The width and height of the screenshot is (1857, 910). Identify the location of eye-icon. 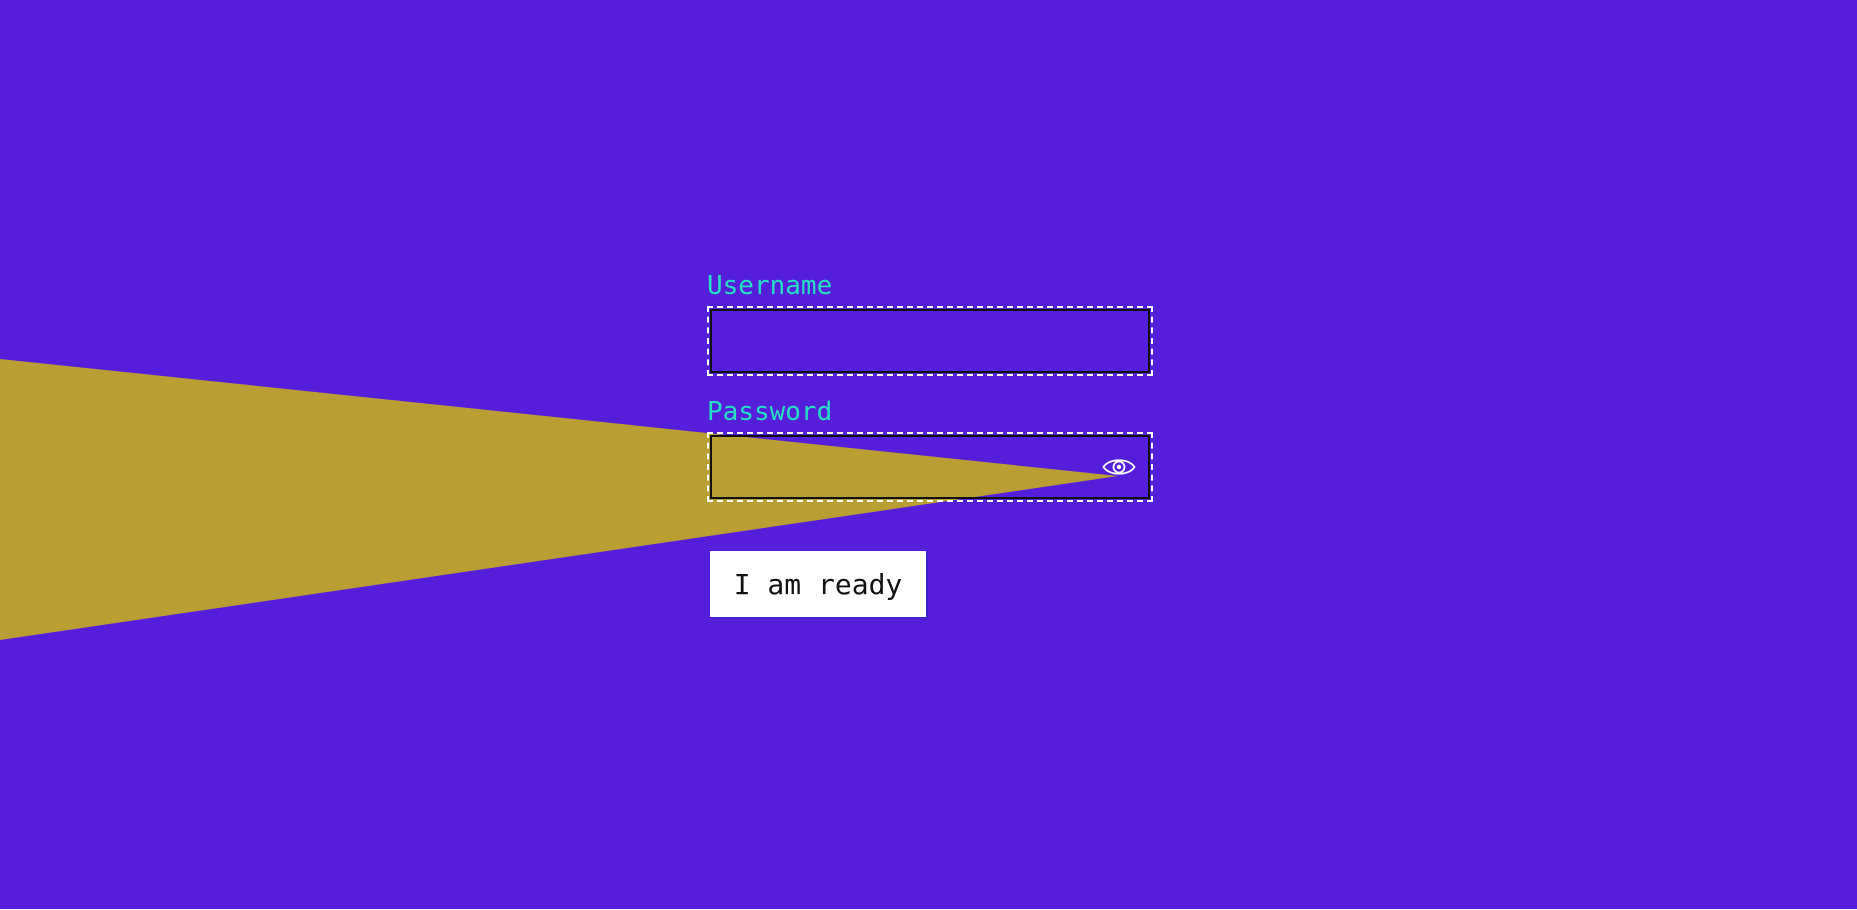
(1119, 467).